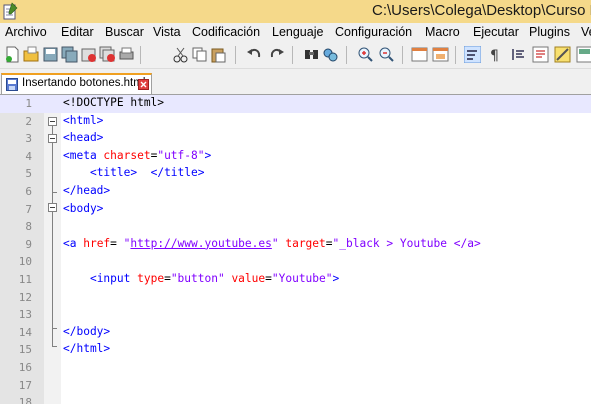 This screenshot has height=404, width=591. What do you see at coordinates (107, 54) in the screenshot?
I see `close-all-icon` at bounding box center [107, 54].